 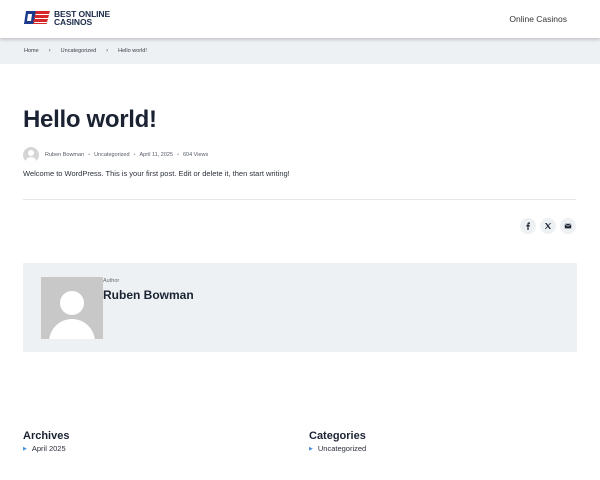 I want to click on archives-list: ▶ April 2025, so click(x=46, y=448).